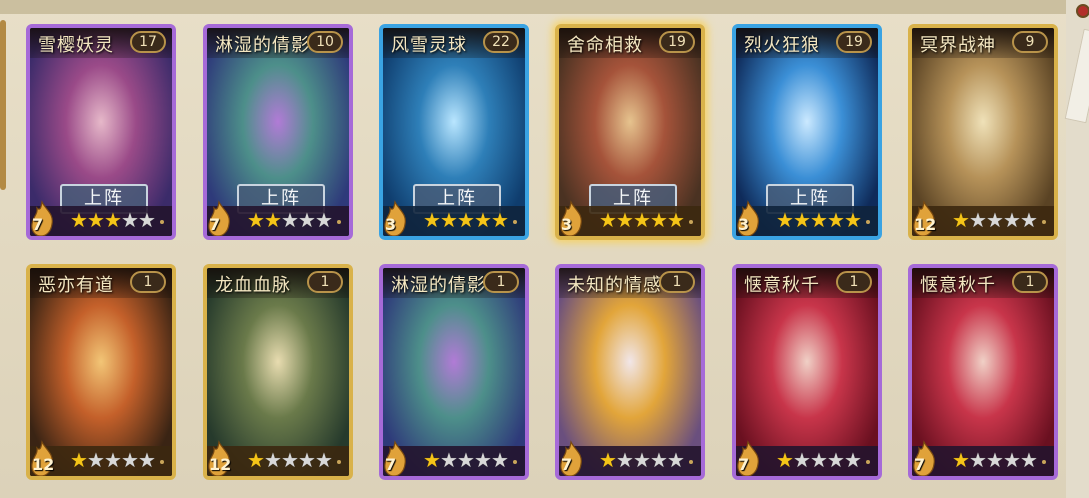 This screenshot has width=1089, height=498. What do you see at coordinates (325, 42) in the screenshot?
I see `card-level-badge: 10` at bounding box center [325, 42].